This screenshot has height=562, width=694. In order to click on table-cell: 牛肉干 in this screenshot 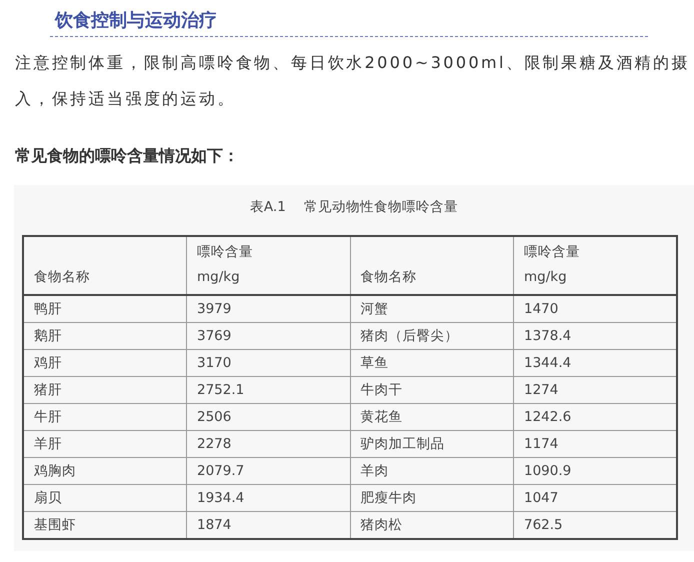, I will do `click(432, 390)`.